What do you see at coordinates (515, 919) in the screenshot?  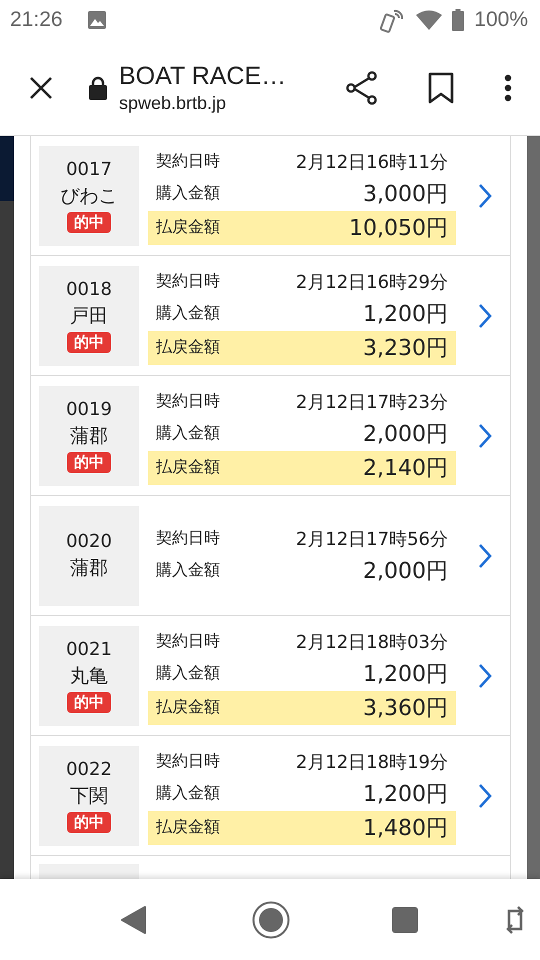 I see `rotate-icon` at bounding box center [515, 919].